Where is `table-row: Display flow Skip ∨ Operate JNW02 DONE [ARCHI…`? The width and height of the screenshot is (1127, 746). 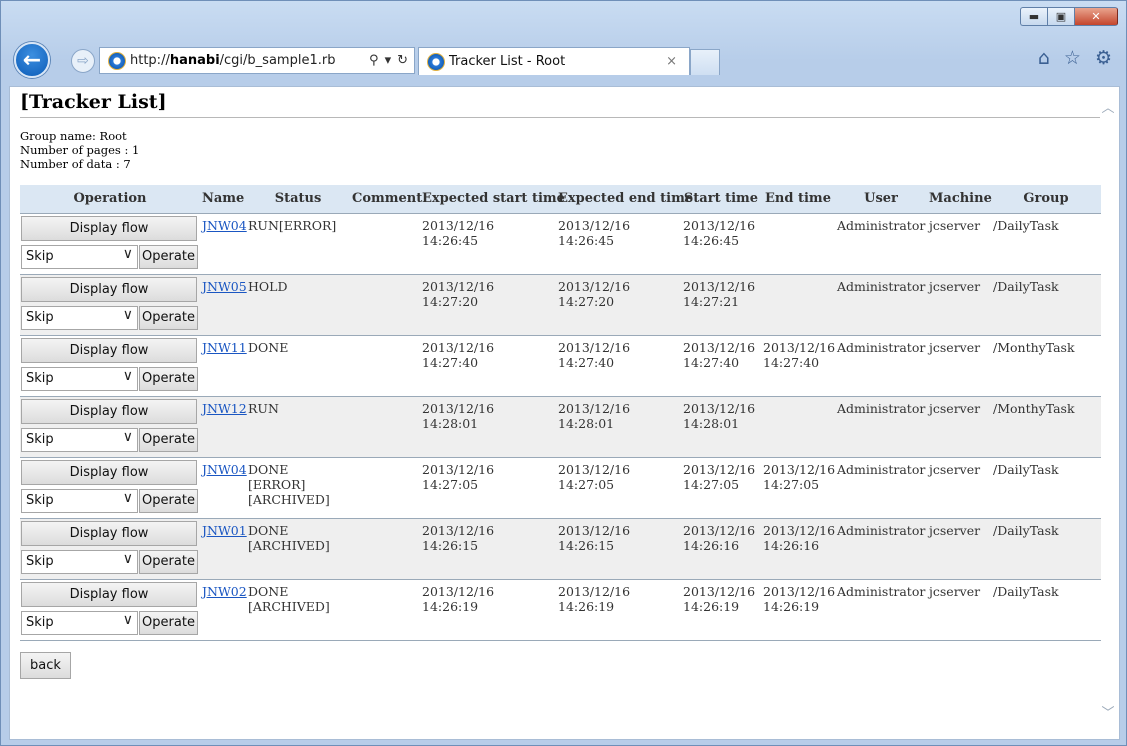 table-row: Display flow Skip ∨ Operate JNW02 DONE [ARCHI… is located at coordinates (560, 610).